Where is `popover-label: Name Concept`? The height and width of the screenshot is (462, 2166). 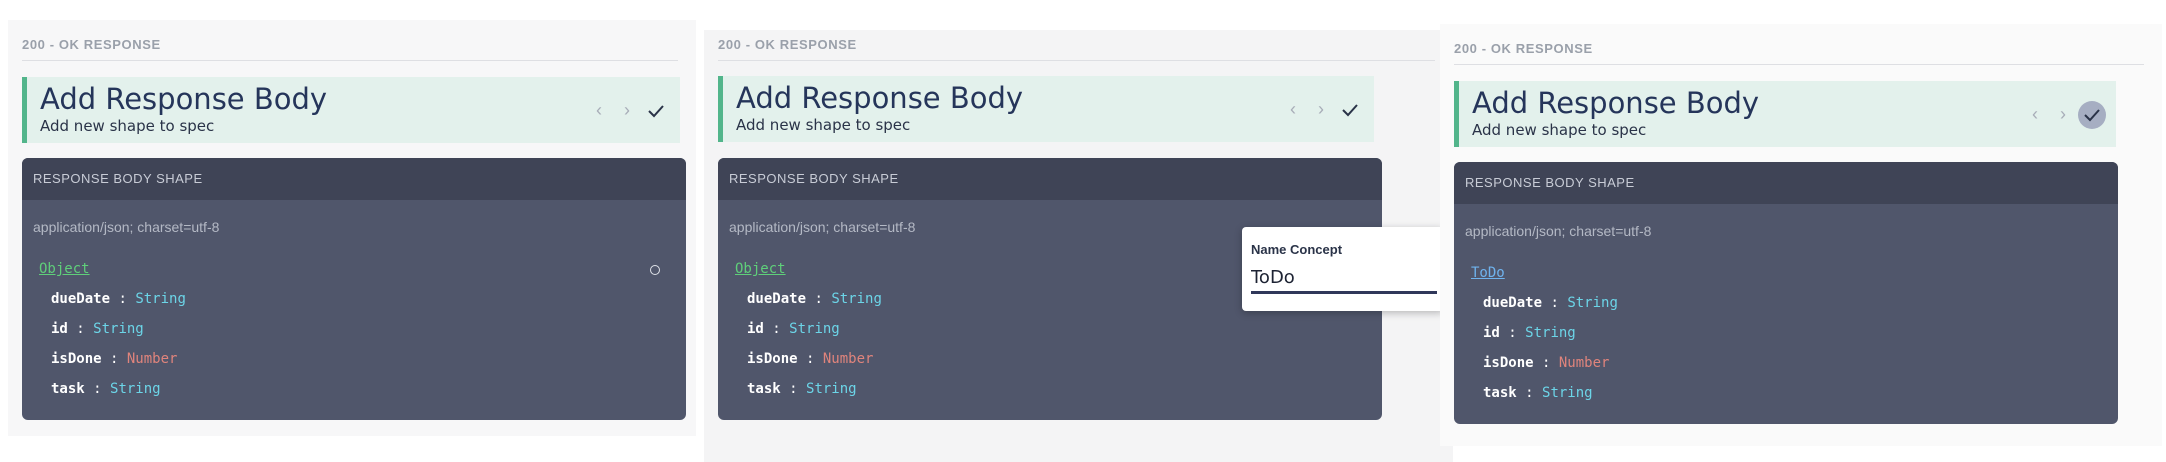
popover-label: Name Concept is located at coordinates (1297, 249).